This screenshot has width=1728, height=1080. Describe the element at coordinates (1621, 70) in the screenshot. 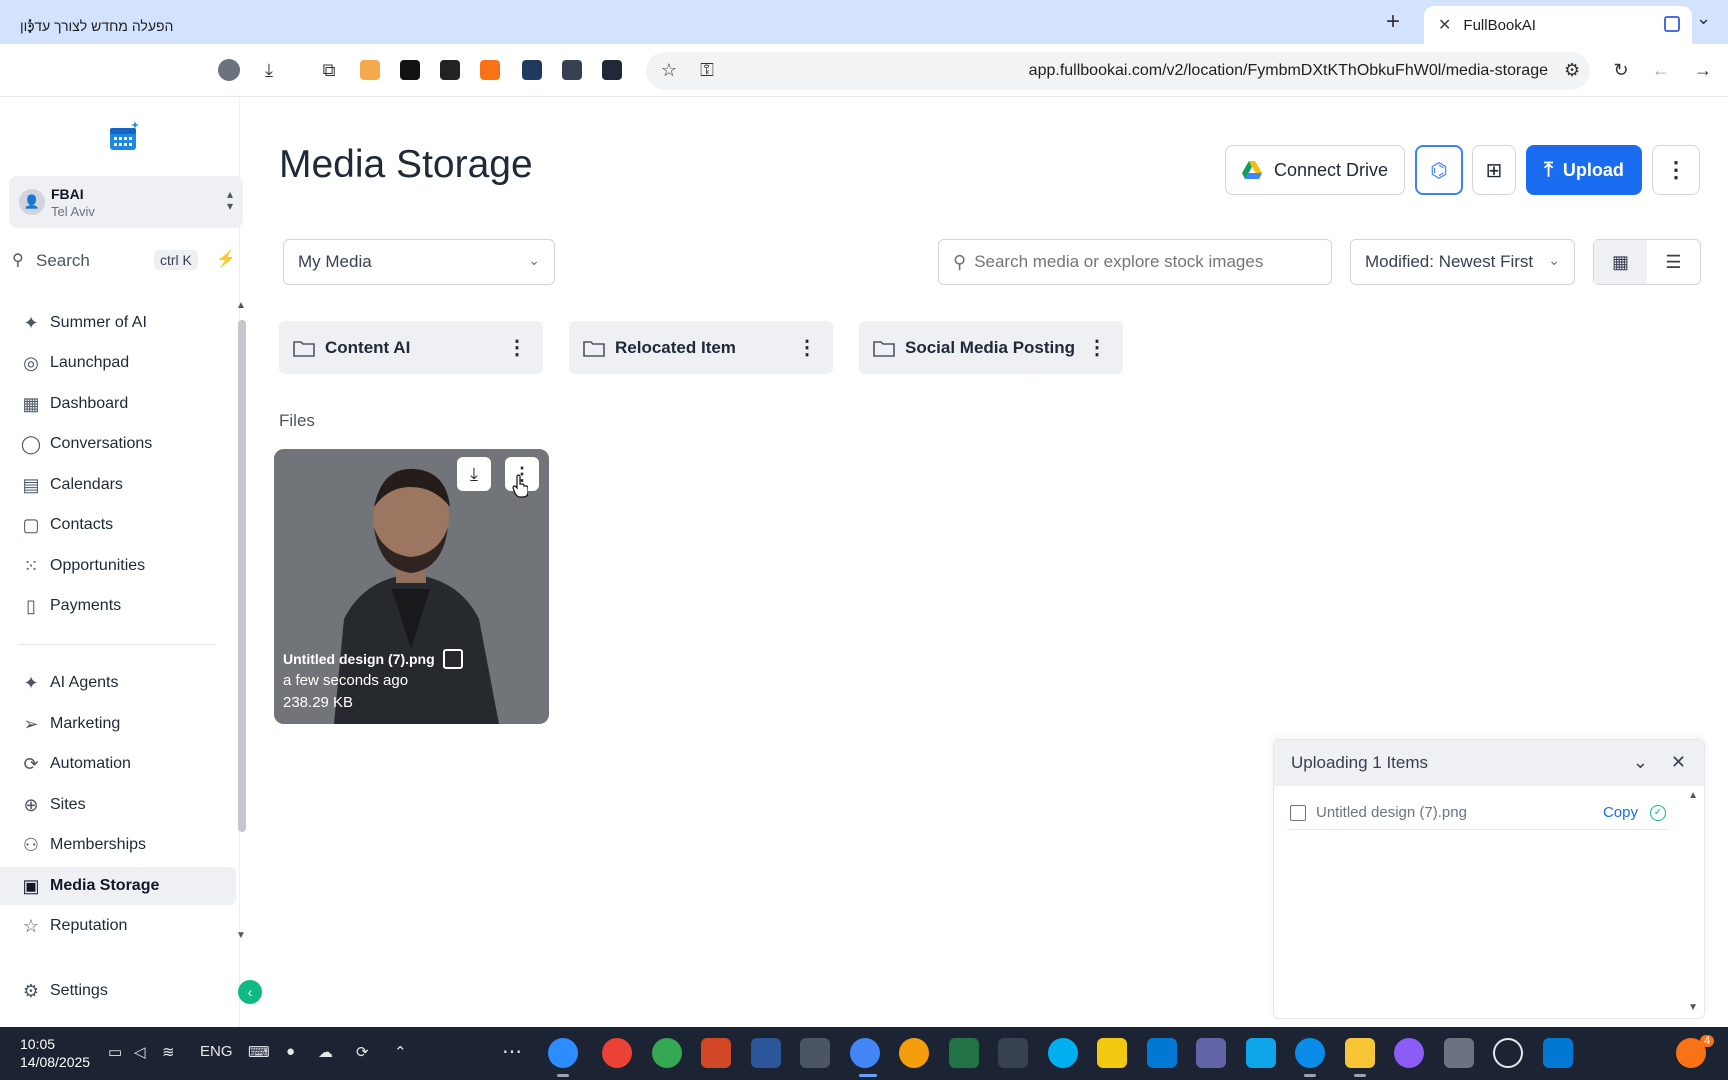

I see `reload-icon: ↻` at that location.